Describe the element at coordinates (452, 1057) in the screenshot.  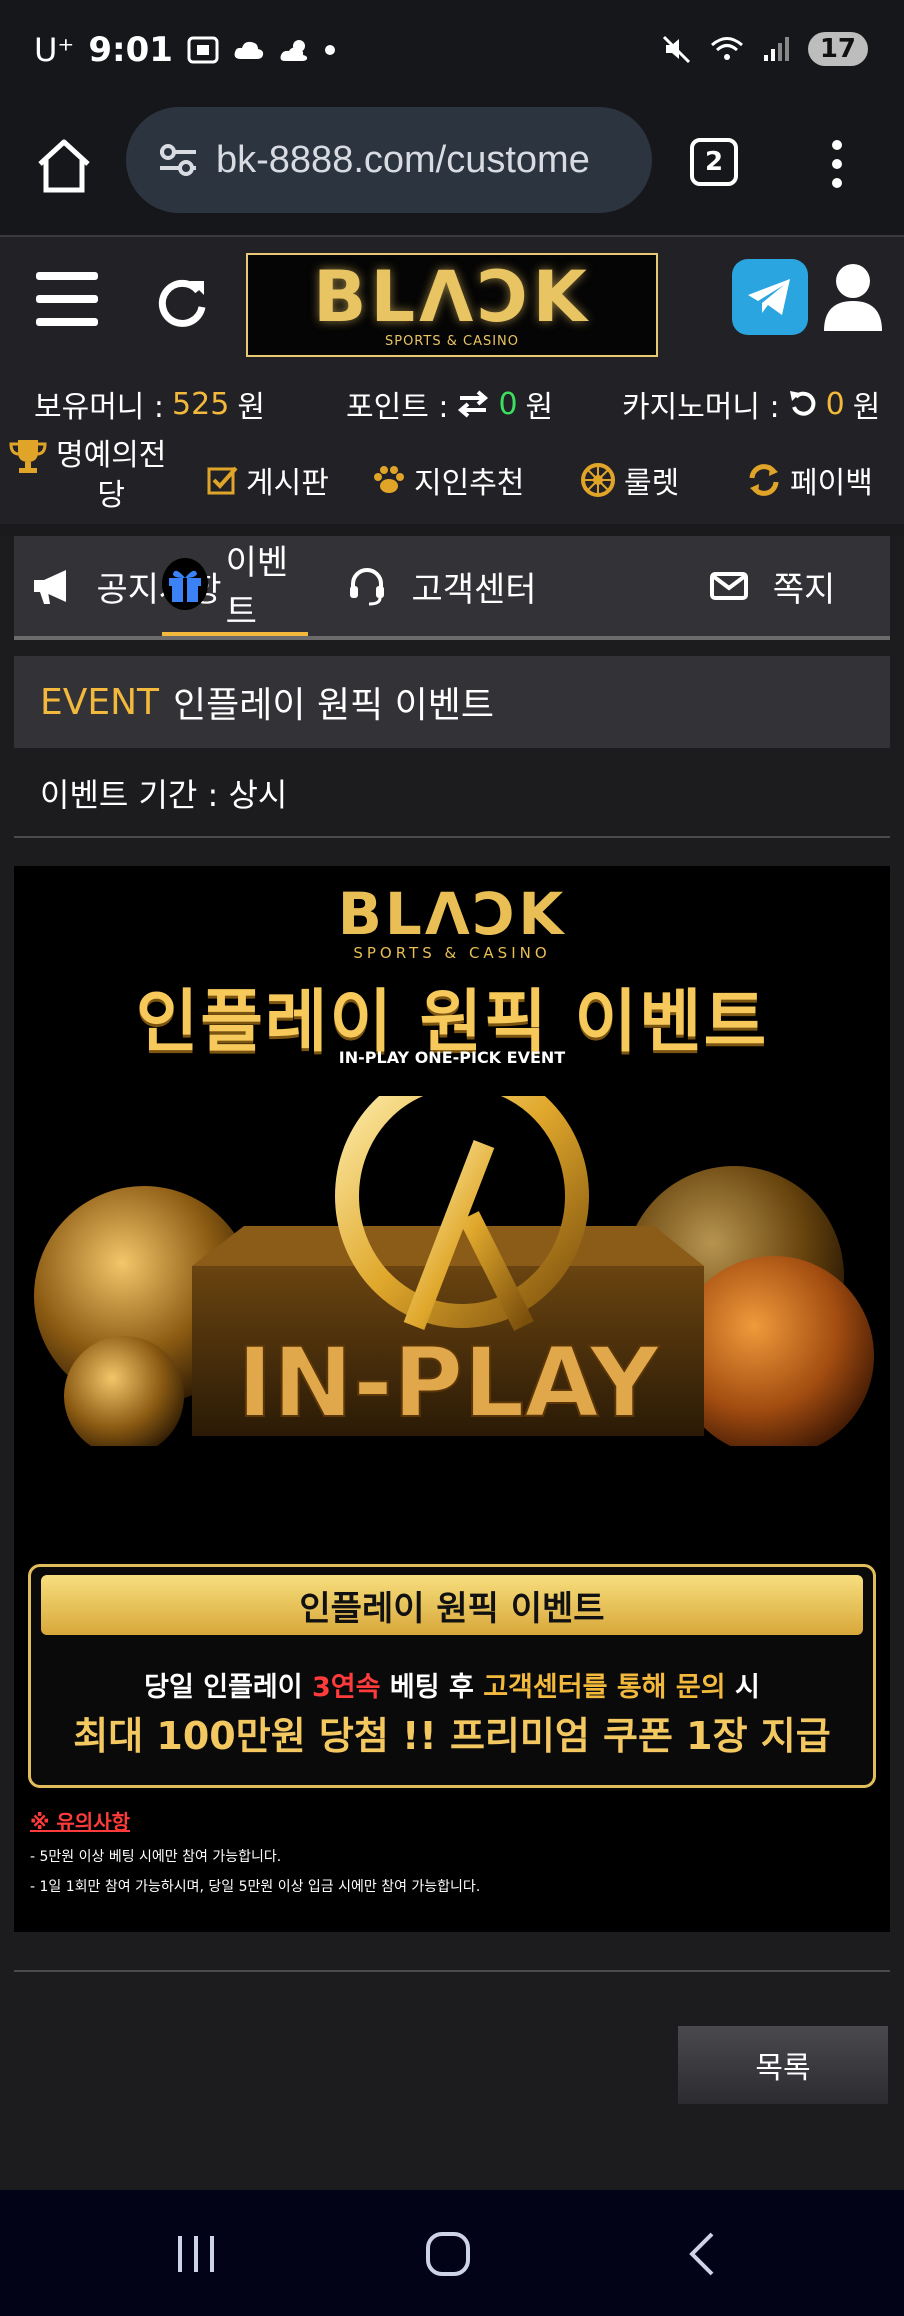
I see `banner-subheadline: IN-PLAY ONE-PICK EVENT` at that location.